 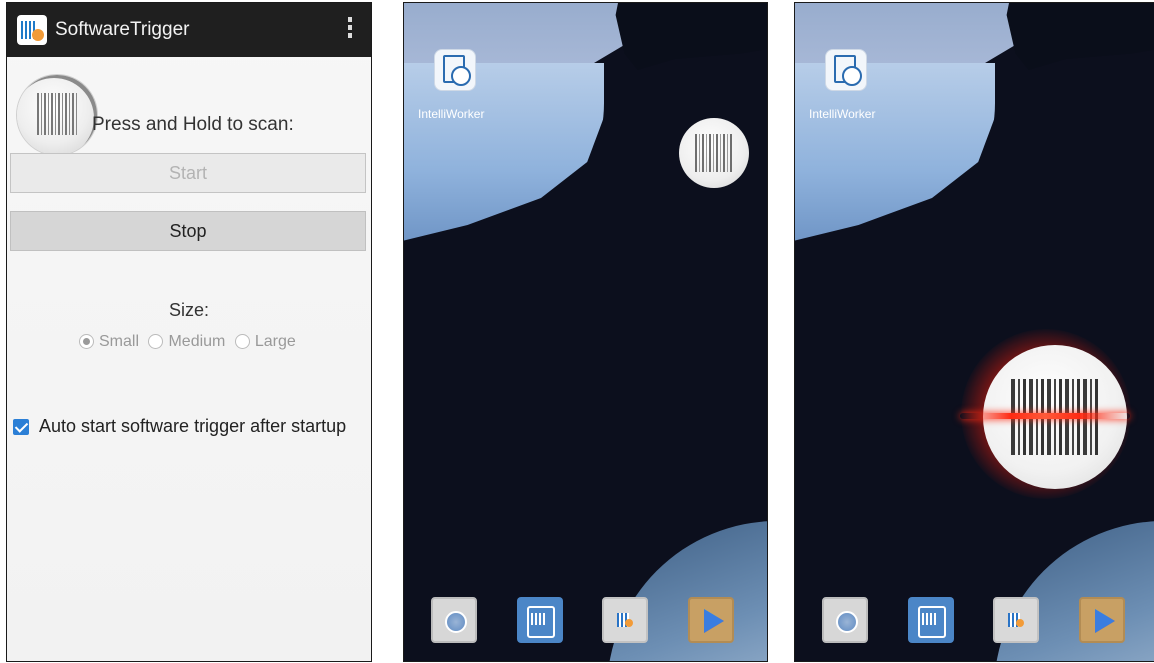 What do you see at coordinates (193, 124) in the screenshot?
I see `scan-prompt: Press and Hold to scan:` at bounding box center [193, 124].